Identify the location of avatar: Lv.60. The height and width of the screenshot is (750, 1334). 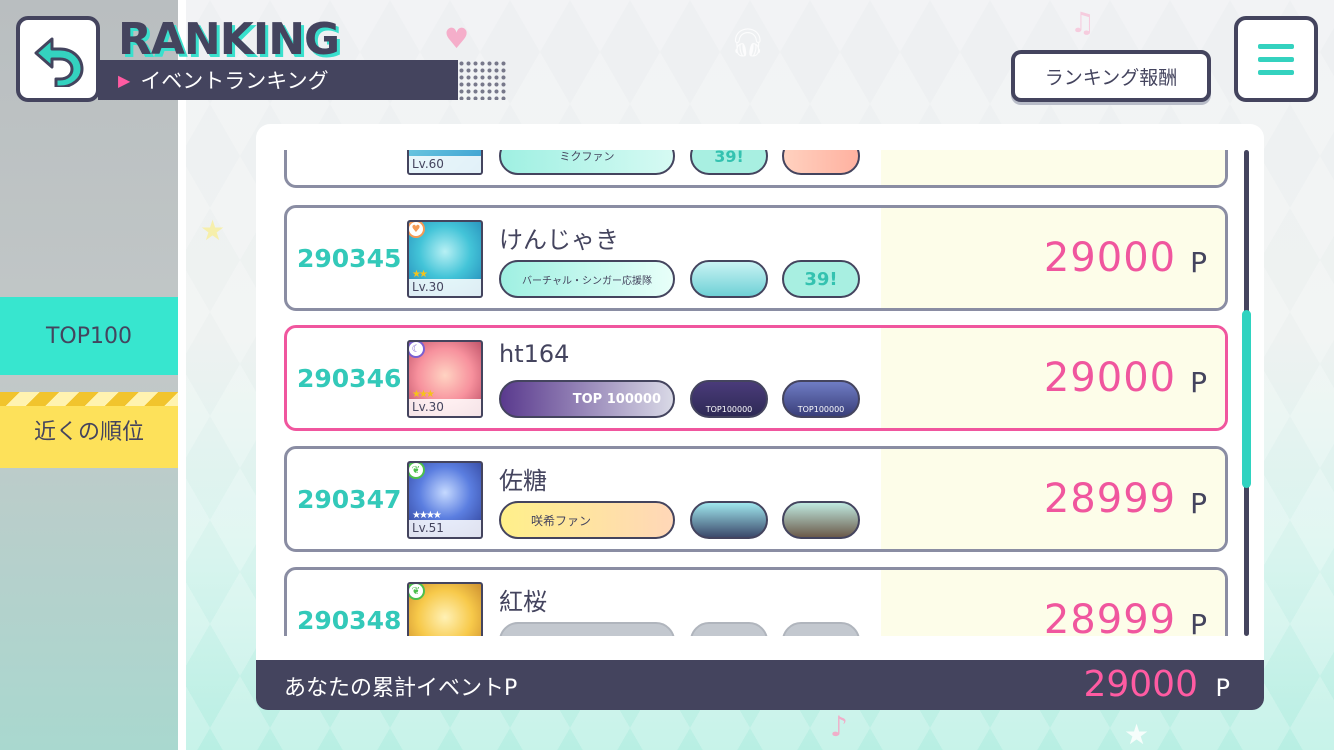
(445, 162).